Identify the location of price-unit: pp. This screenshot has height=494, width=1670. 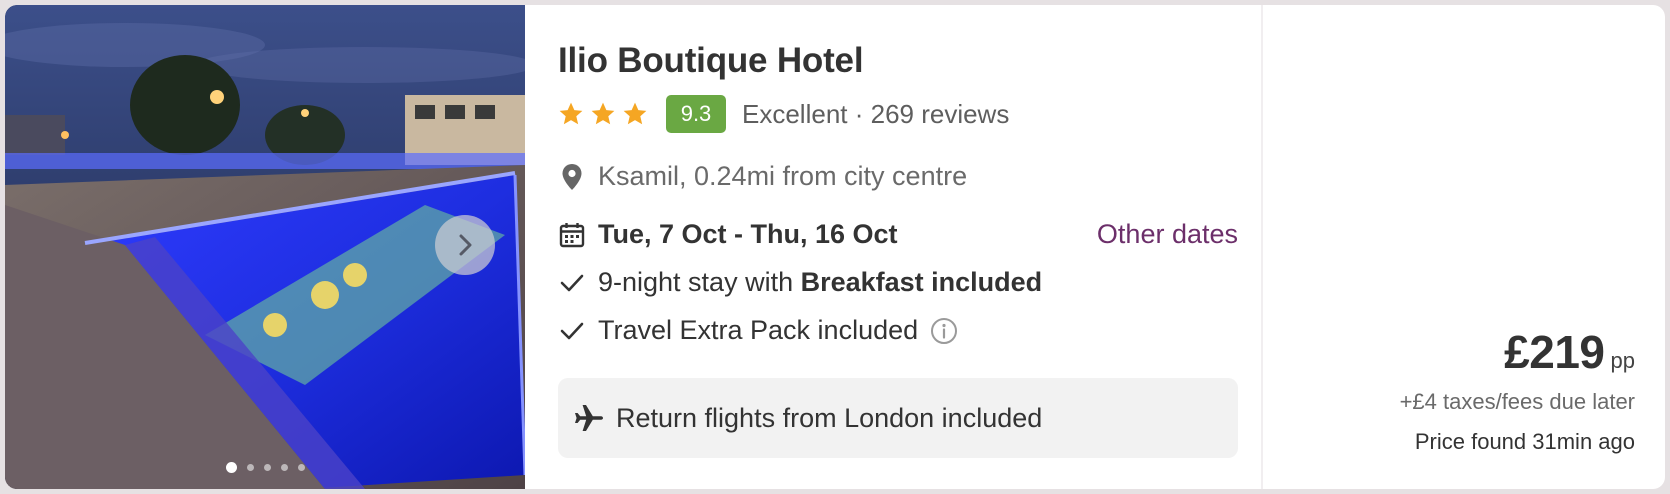
(1622, 360).